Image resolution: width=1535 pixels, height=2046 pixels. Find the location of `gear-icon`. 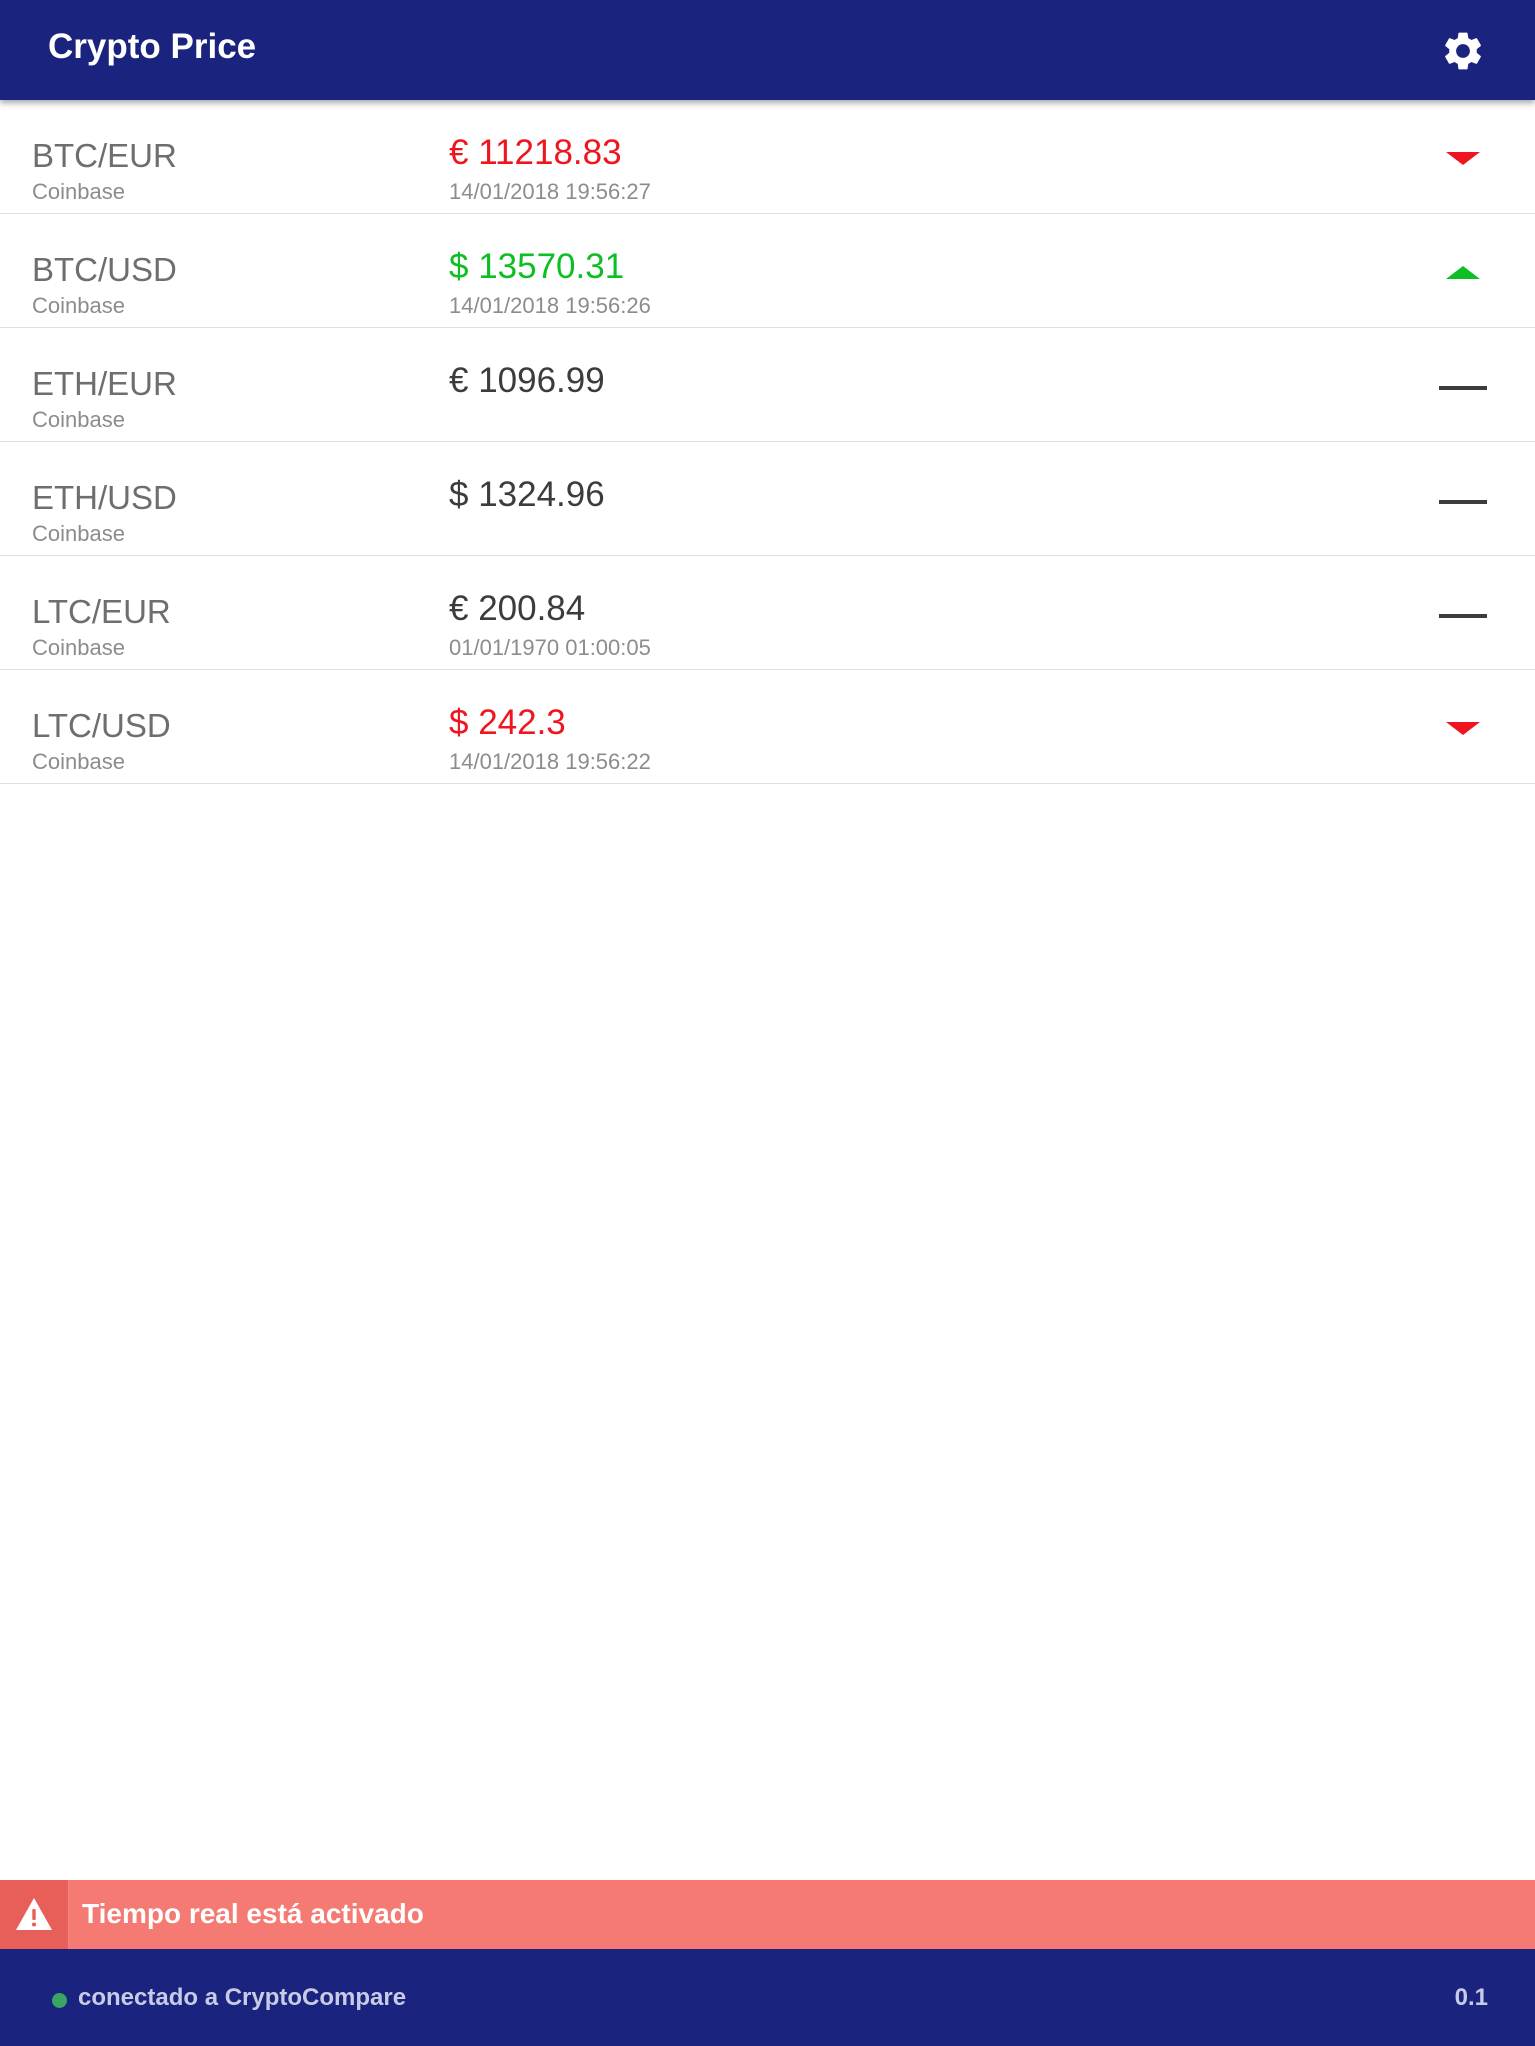

gear-icon is located at coordinates (1463, 51).